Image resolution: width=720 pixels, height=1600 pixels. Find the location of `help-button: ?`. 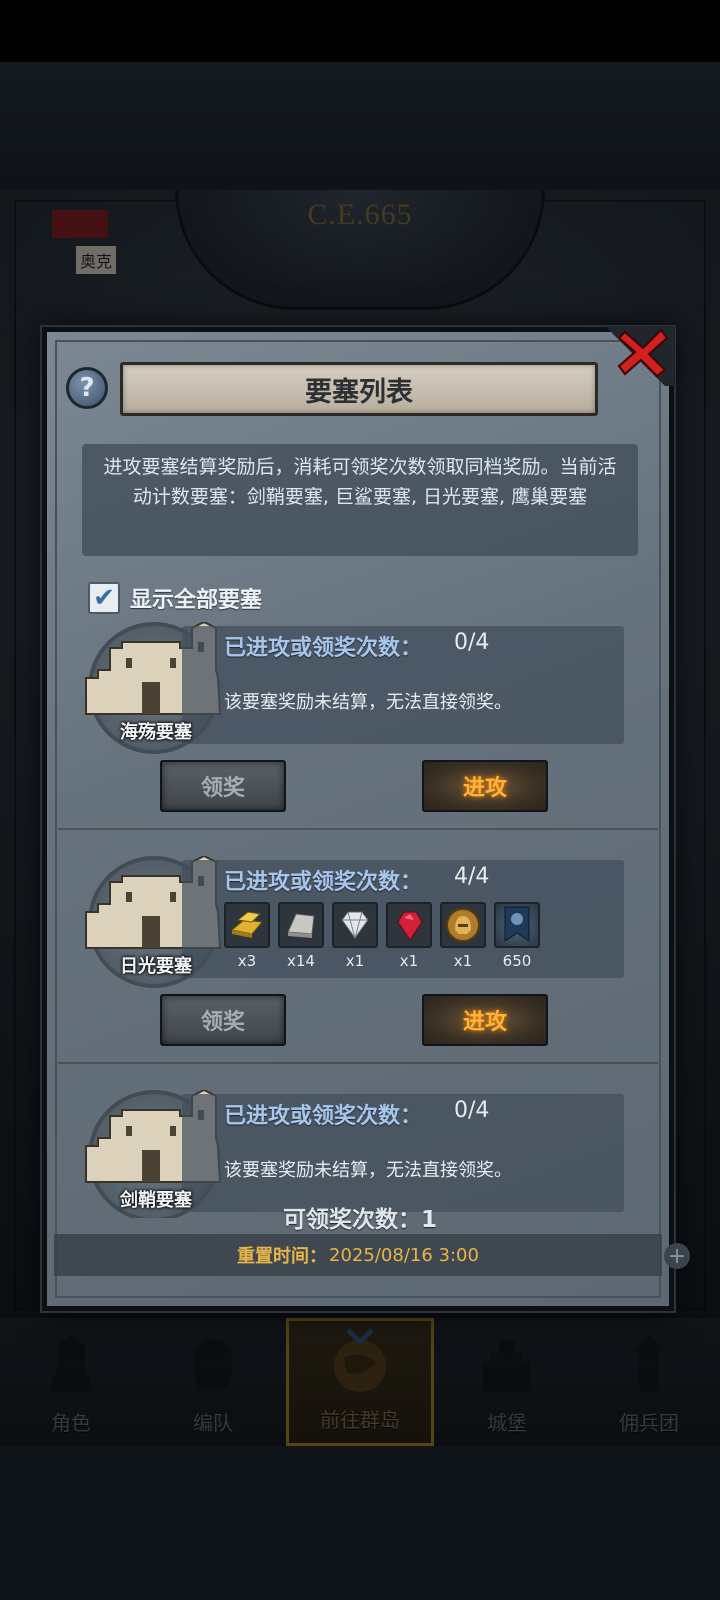

help-button: ? is located at coordinates (87, 388).